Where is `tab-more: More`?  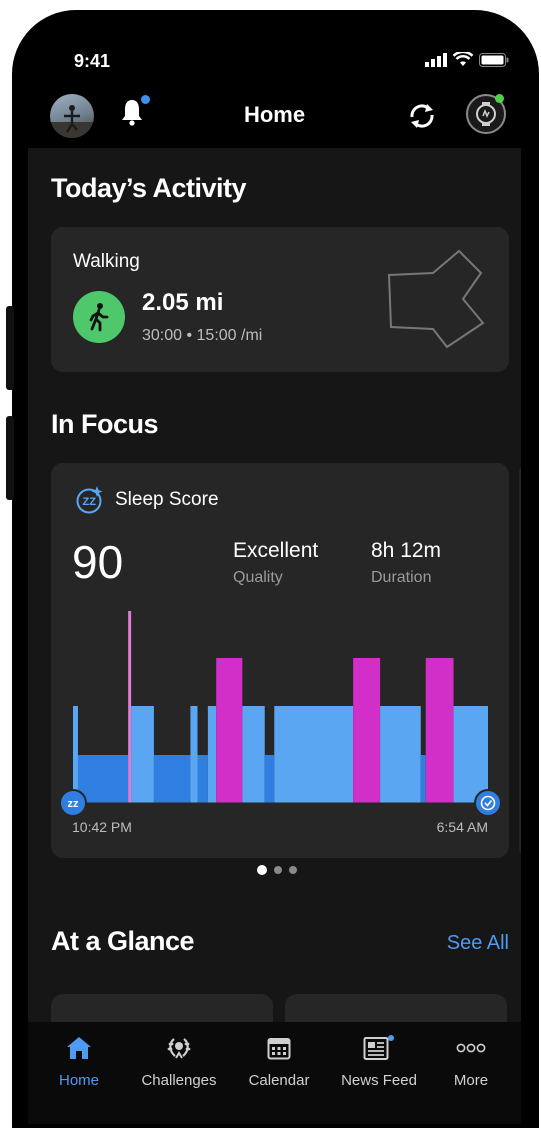 tab-more: More is located at coordinates (471, 1055).